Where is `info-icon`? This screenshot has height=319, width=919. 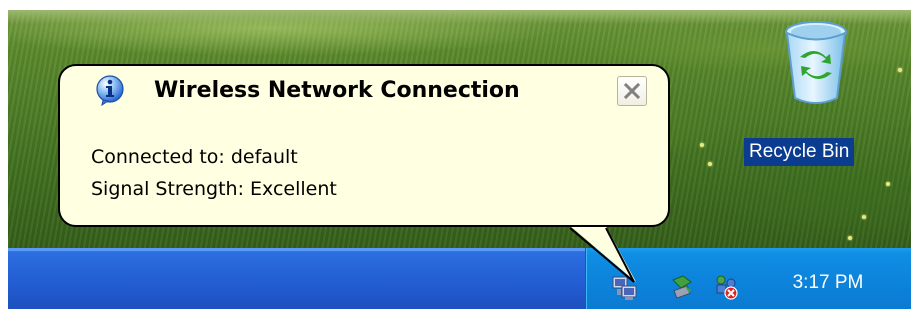 info-icon is located at coordinates (110, 90).